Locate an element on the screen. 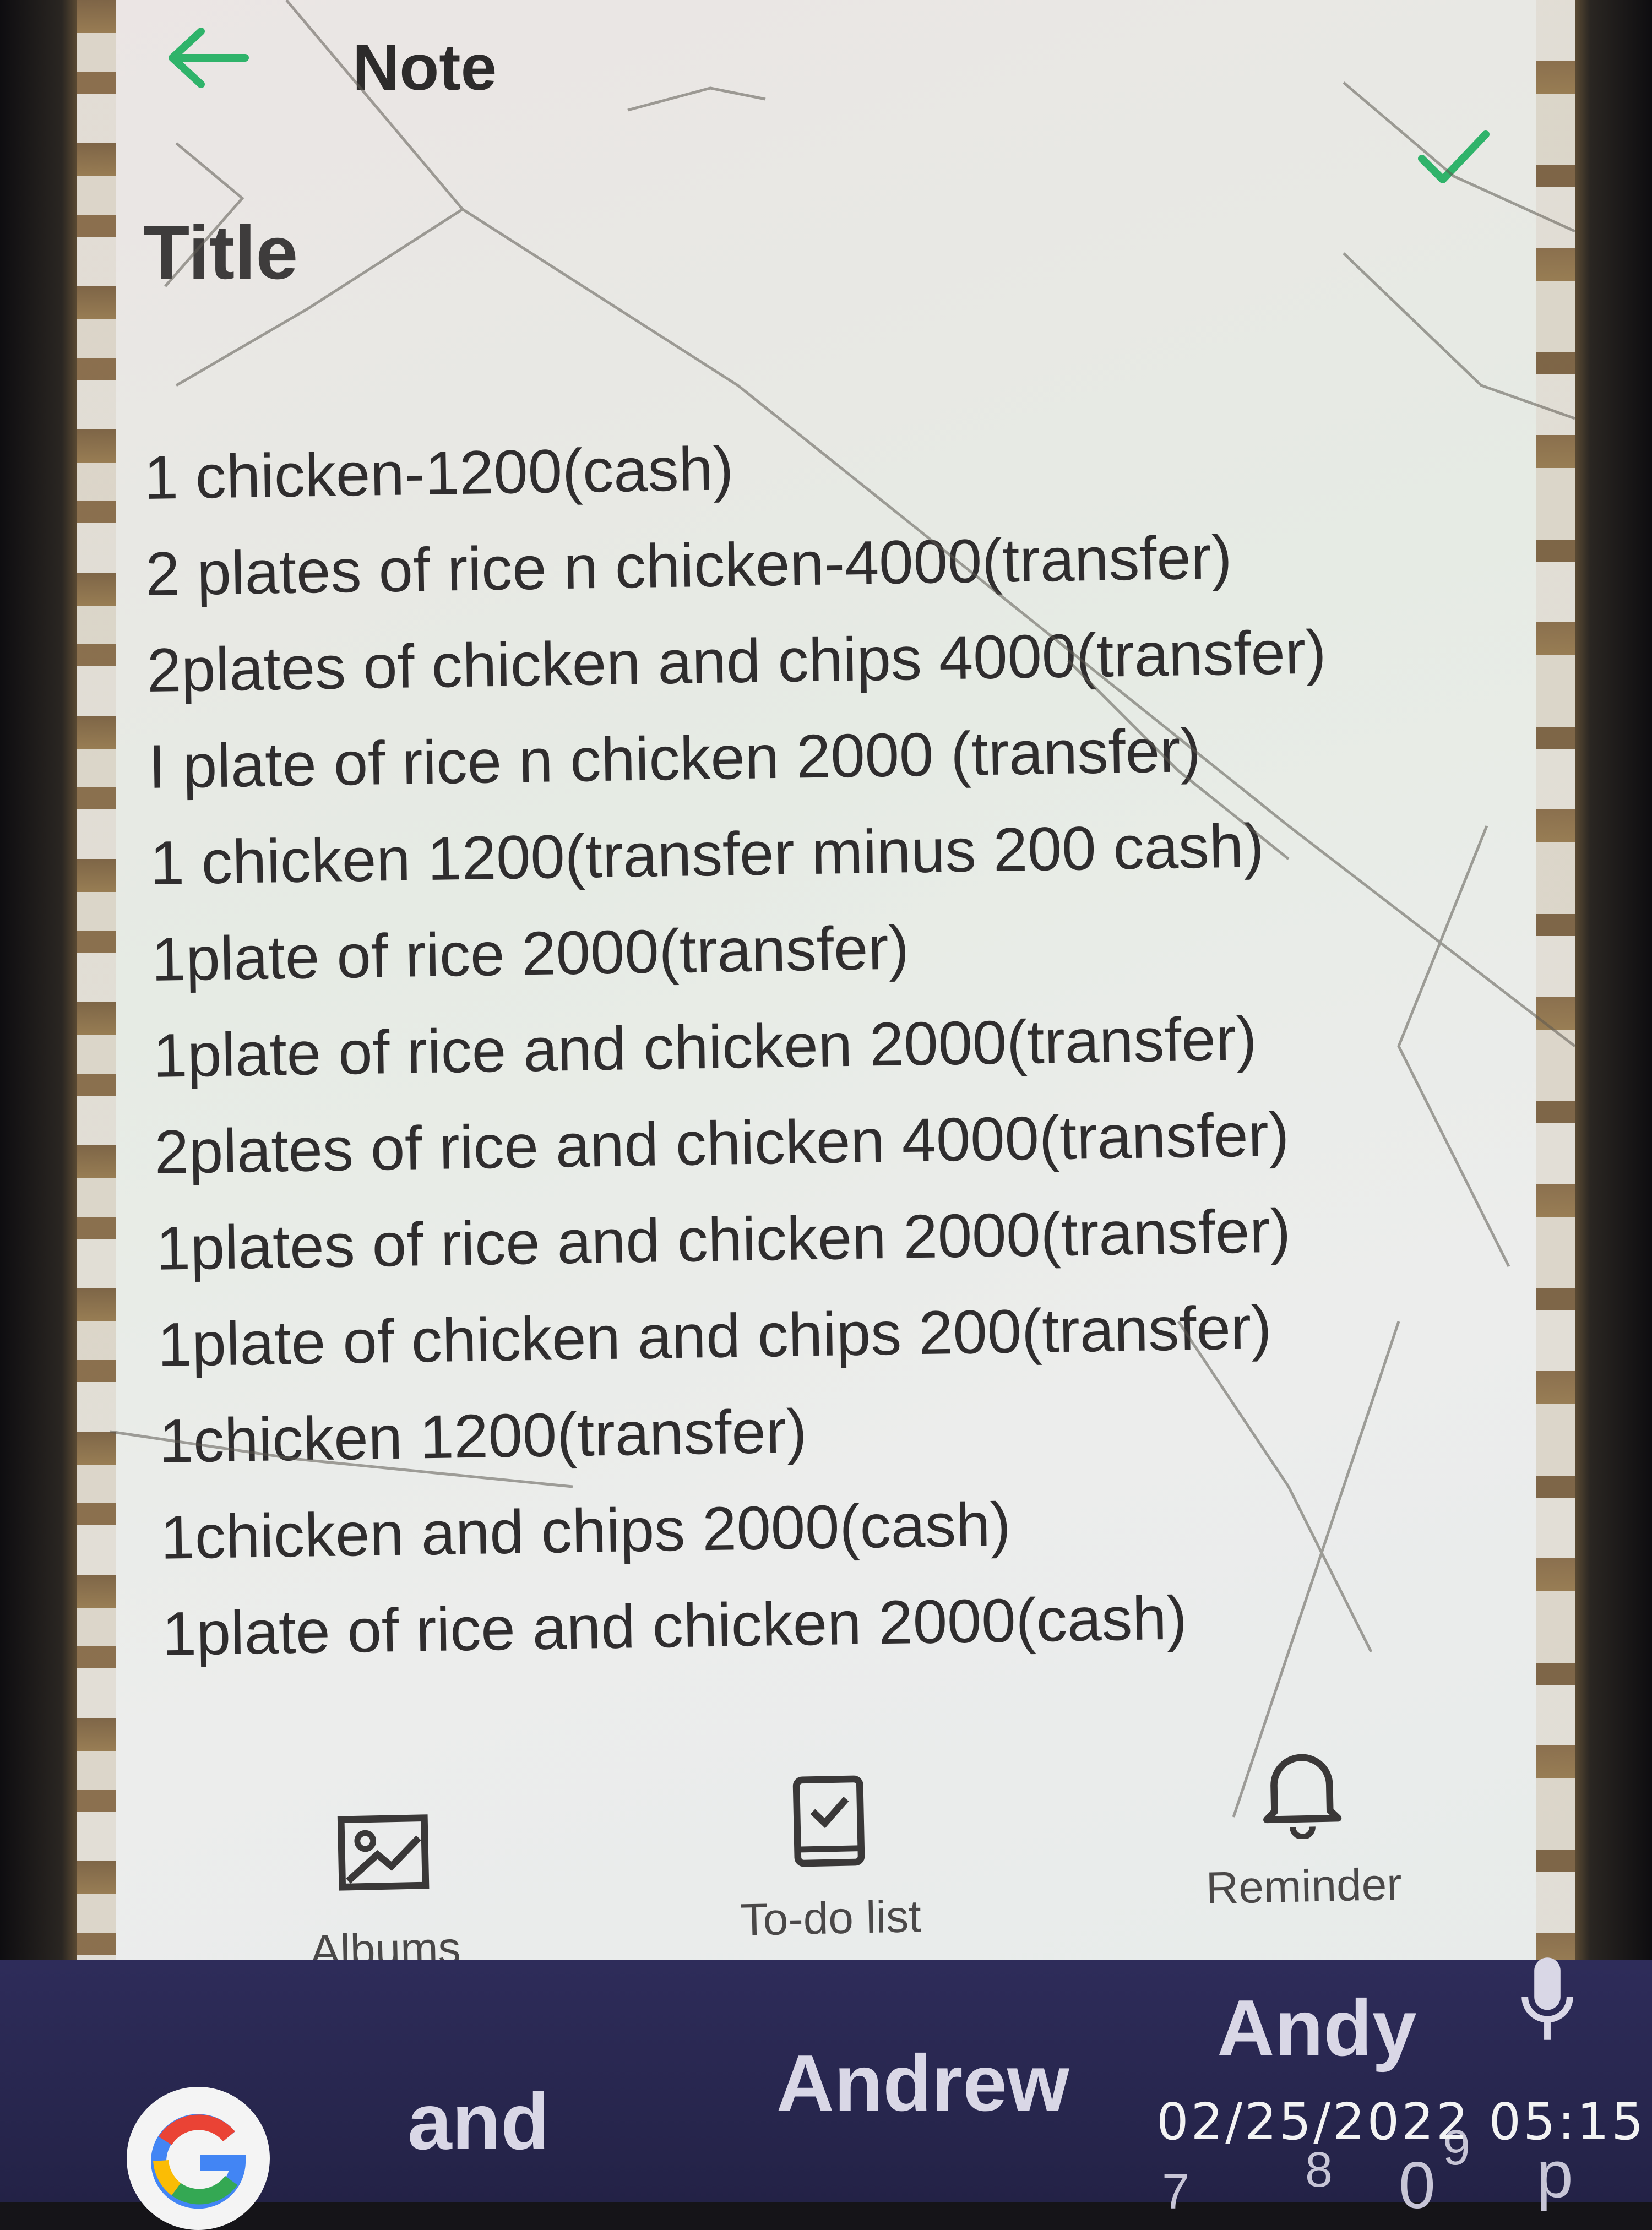 The height and width of the screenshot is (2230, 1652). image-album-icon is located at coordinates (383, 1852).